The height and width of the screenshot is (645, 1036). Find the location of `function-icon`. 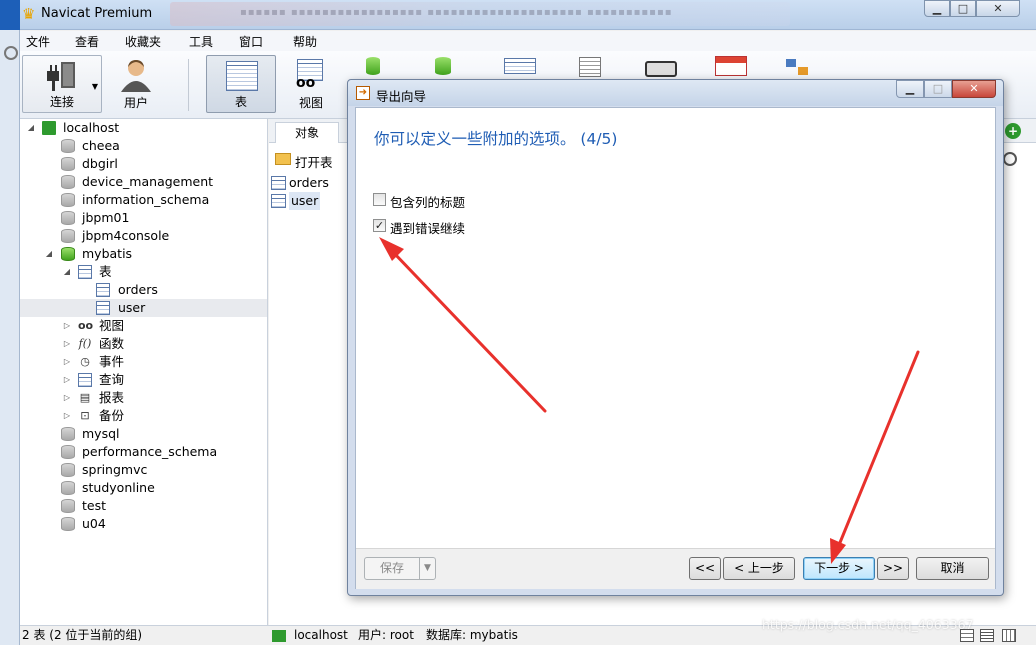

function-icon is located at coordinates (373, 66).